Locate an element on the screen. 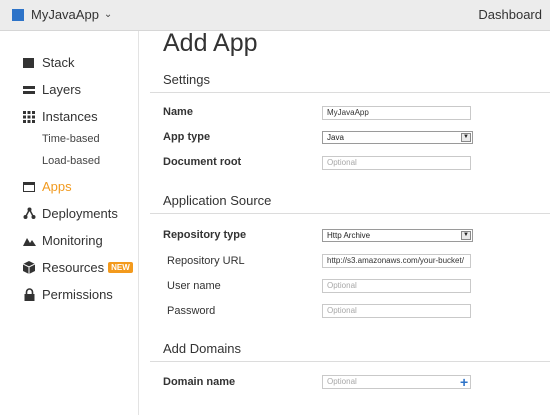  app-switcher: MyJavaApp ⌄ is located at coordinates (62, 14).